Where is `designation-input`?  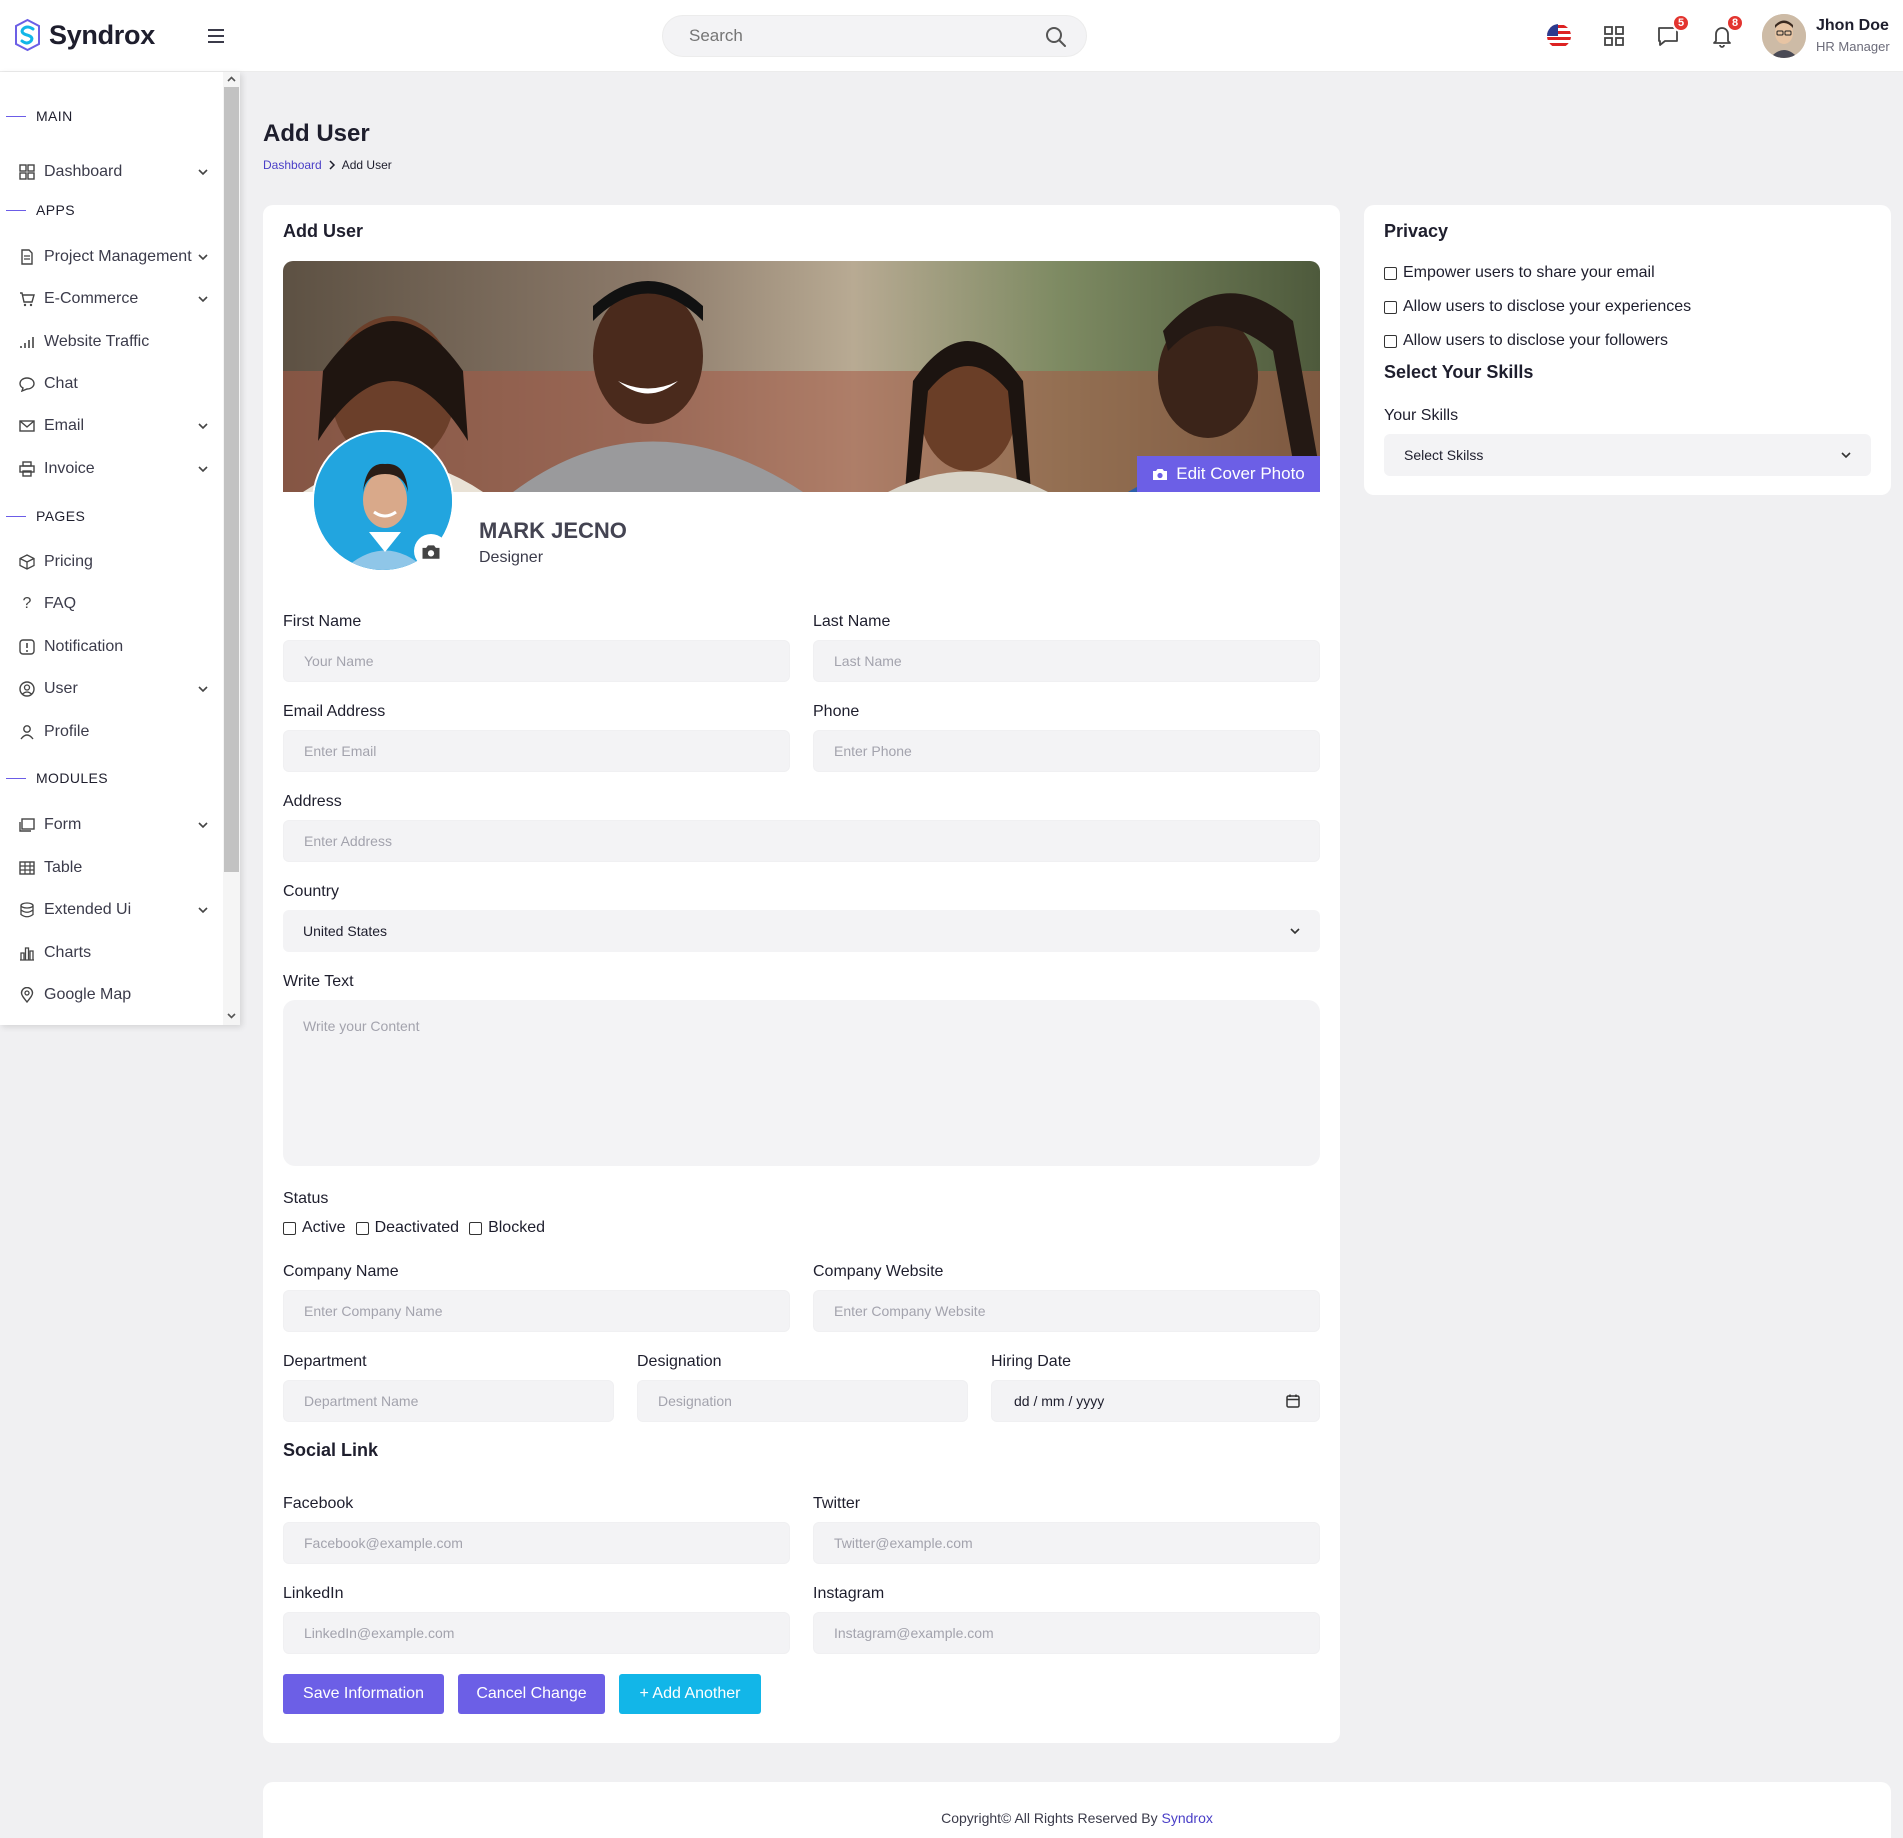 designation-input is located at coordinates (802, 1401).